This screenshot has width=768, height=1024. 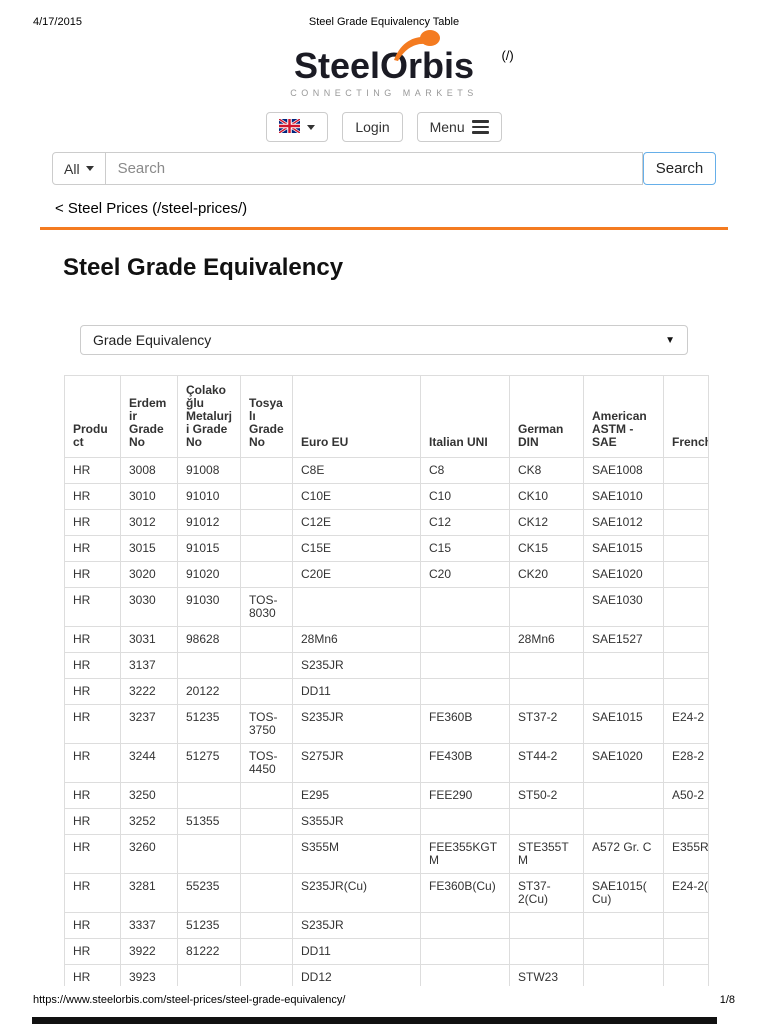 What do you see at coordinates (209, 763) in the screenshot?
I see `table-cell: 51275` at bounding box center [209, 763].